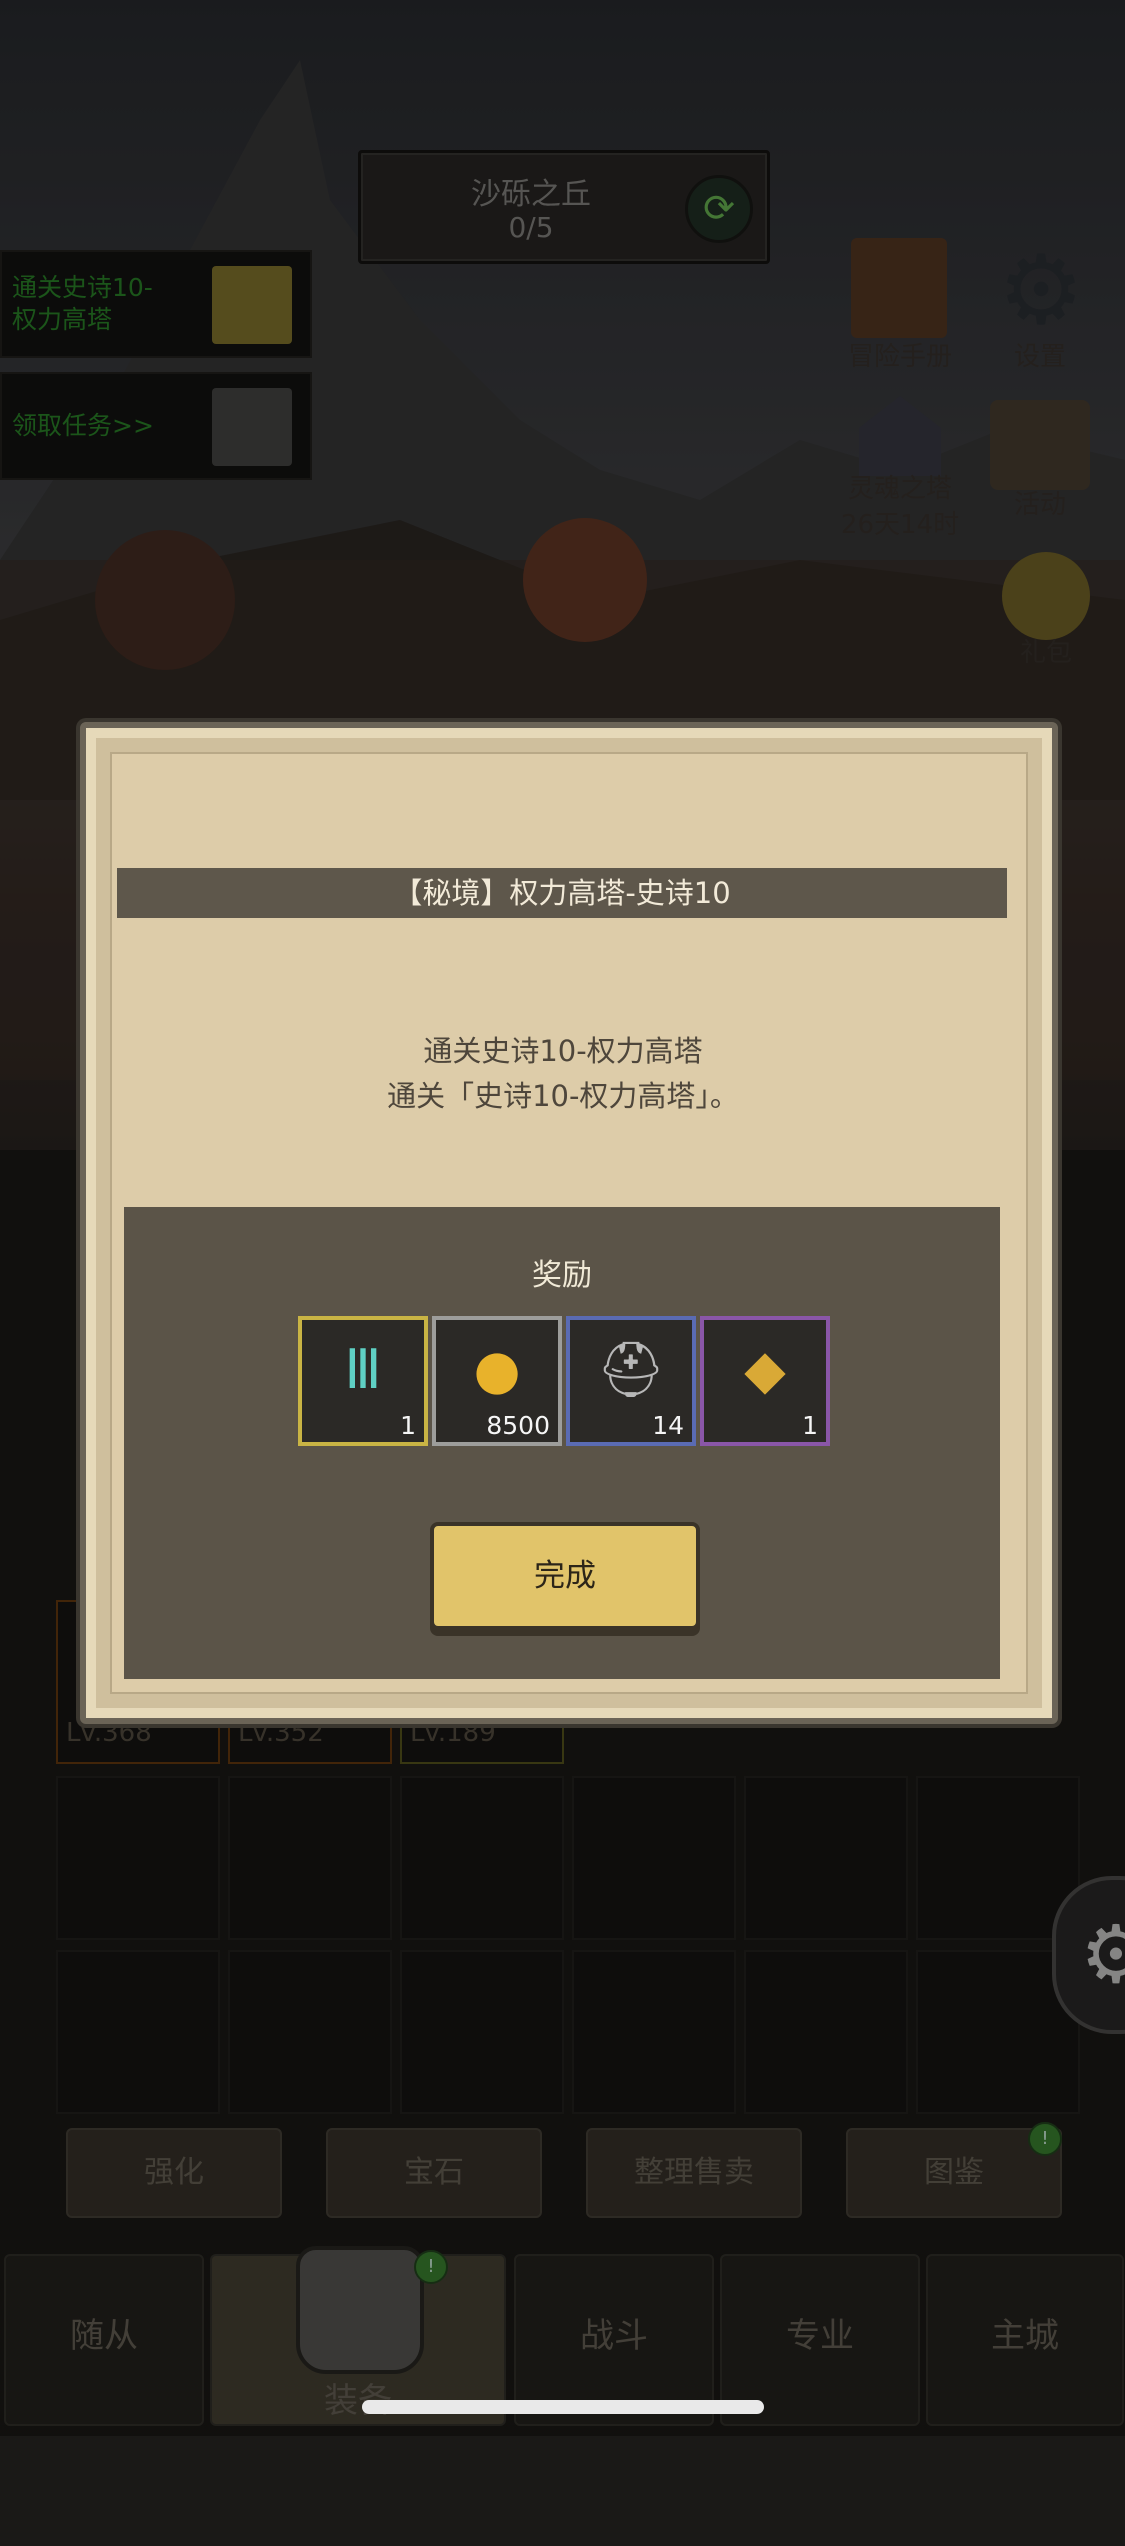 This screenshot has width=1125, height=2546. Describe the element at coordinates (363, 1369) in the screenshot. I see `roman-three-token-icon: Ⅲ` at that location.